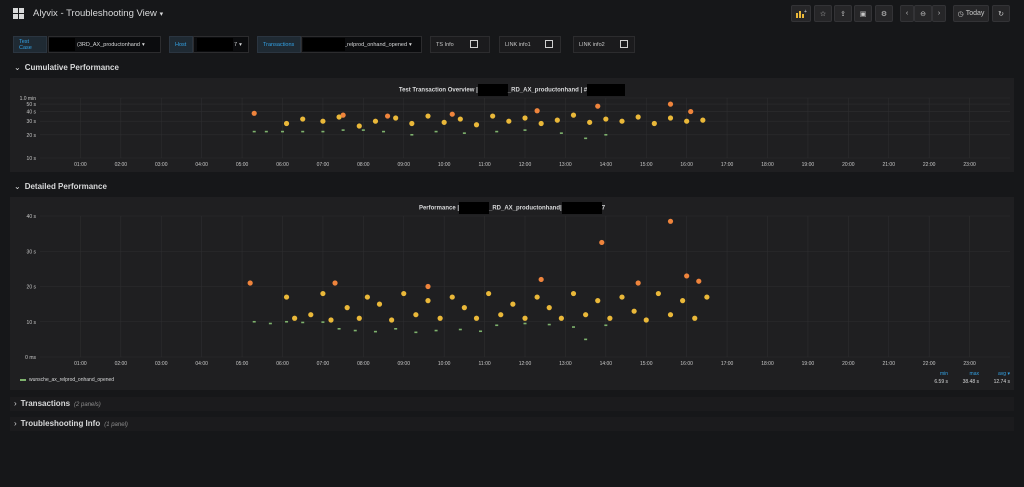 This screenshot has height=487, width=1024. Describe the element at coordinates (32, 105) in the screenshot. I see `y-tick-label: 50 s` at that location.